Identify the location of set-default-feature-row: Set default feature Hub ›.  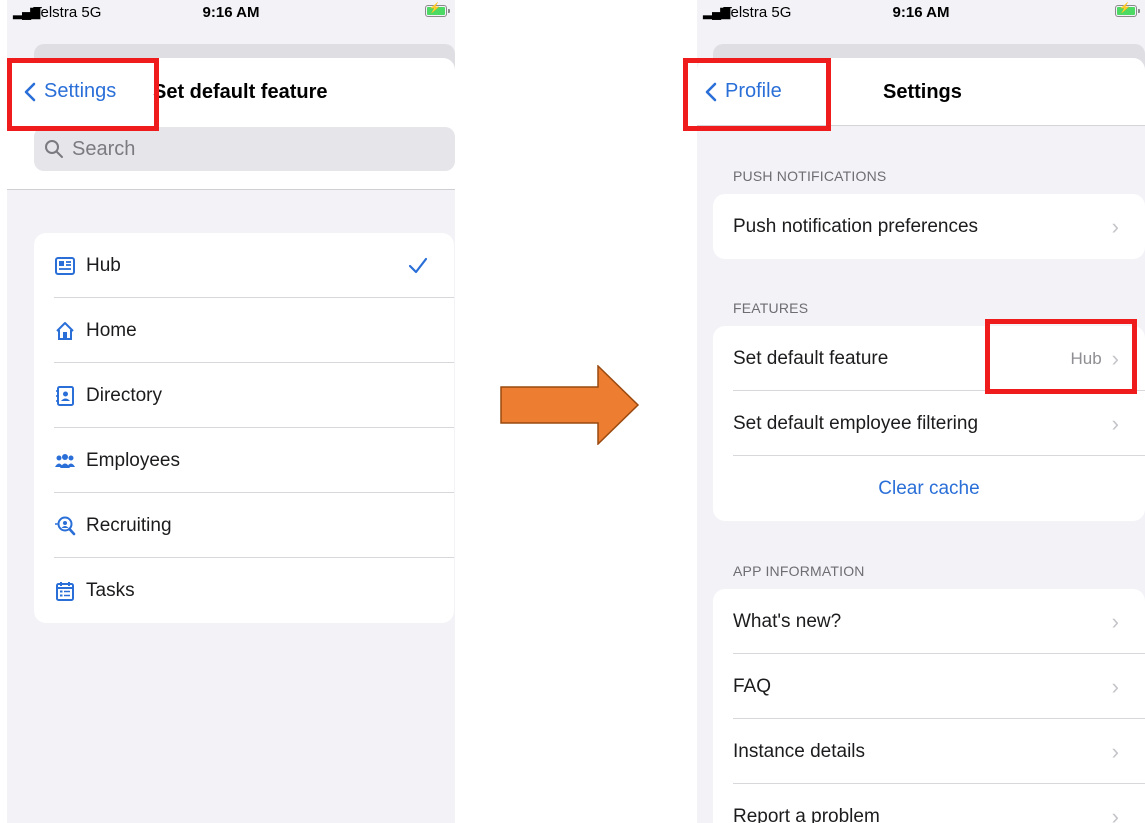
(929, 358).